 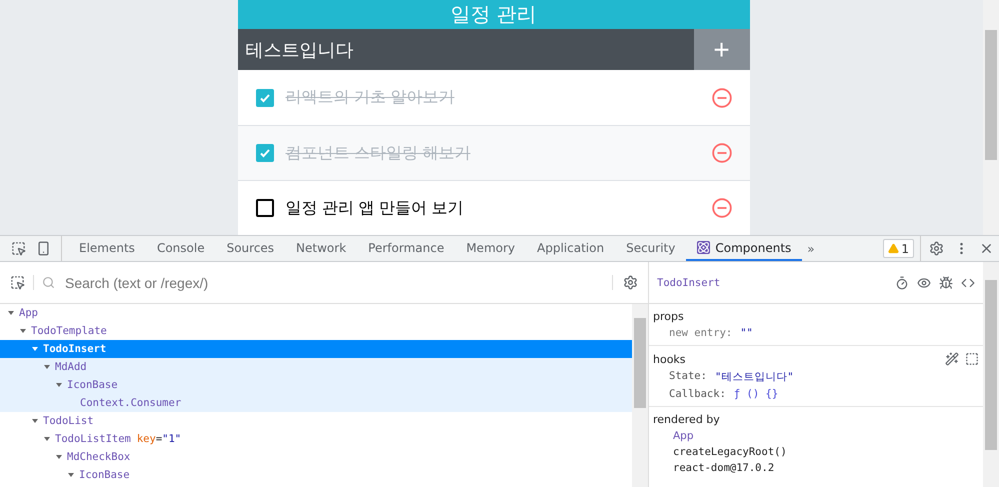 What do you see at coordinates (406, 248) in the screenshot?
I see `devtools-tab: Performance` at bounding box center [406, 248].